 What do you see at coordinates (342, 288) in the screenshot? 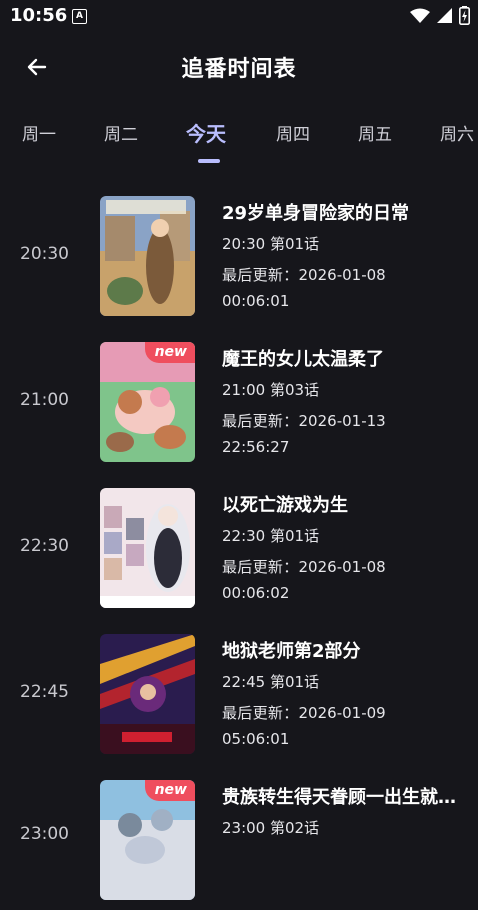
I see `last-updated: 最后更新：2026-01-08 00:06:01` at bounding box center [342, 288].